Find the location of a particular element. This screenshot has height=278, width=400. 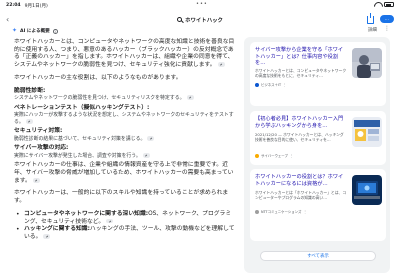

multitask-dots-icon: ••• is located at coordinates (202, 4).